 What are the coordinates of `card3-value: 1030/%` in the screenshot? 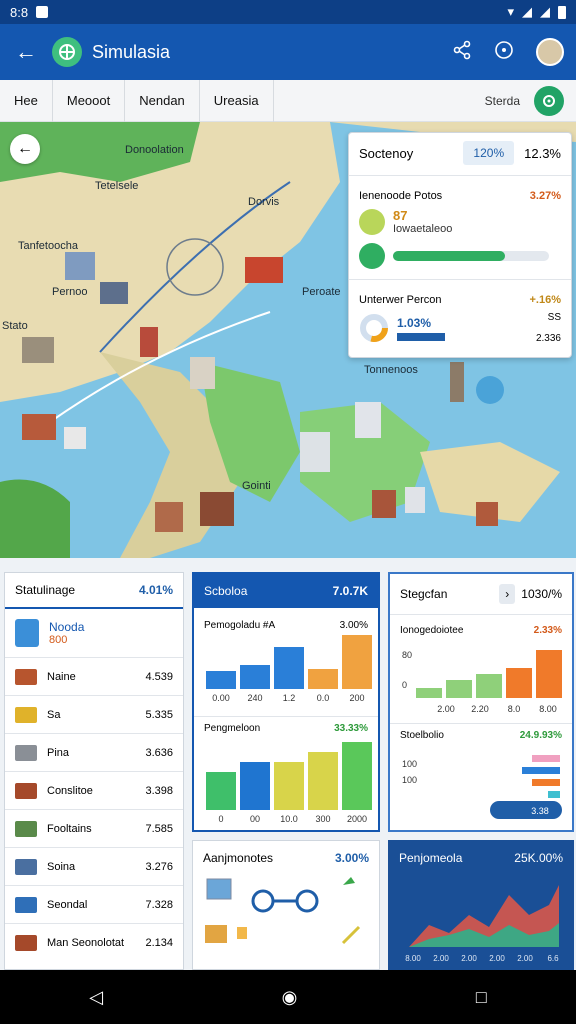 It's located at (541, 594).